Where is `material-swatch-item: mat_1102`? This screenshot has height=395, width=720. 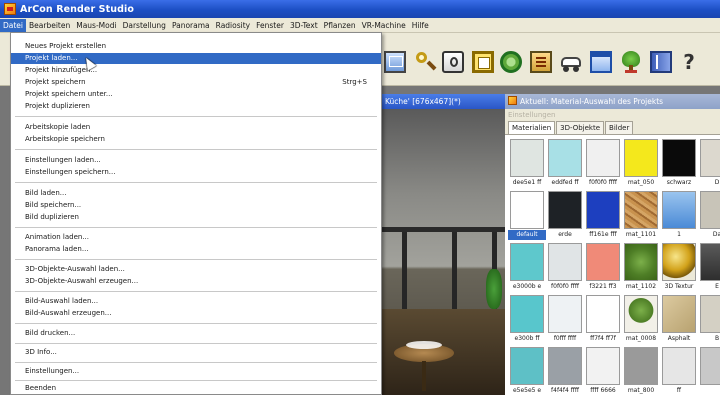
material-swatch-item: mat_1102 is located at coordinates (641, 267).